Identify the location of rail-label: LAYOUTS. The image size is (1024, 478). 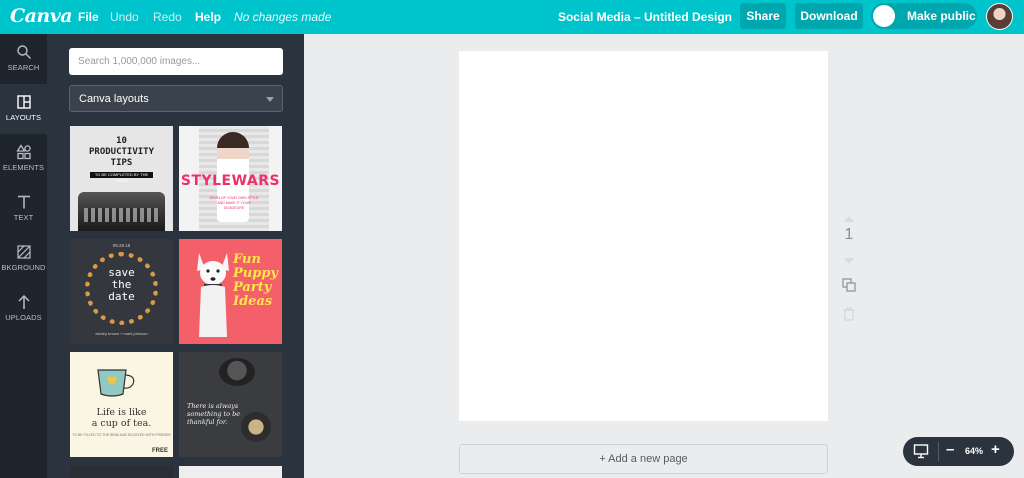
(23, 117).